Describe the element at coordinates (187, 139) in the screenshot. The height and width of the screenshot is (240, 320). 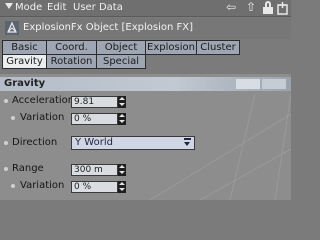
I see `dropdown-bar-icon` at that location.